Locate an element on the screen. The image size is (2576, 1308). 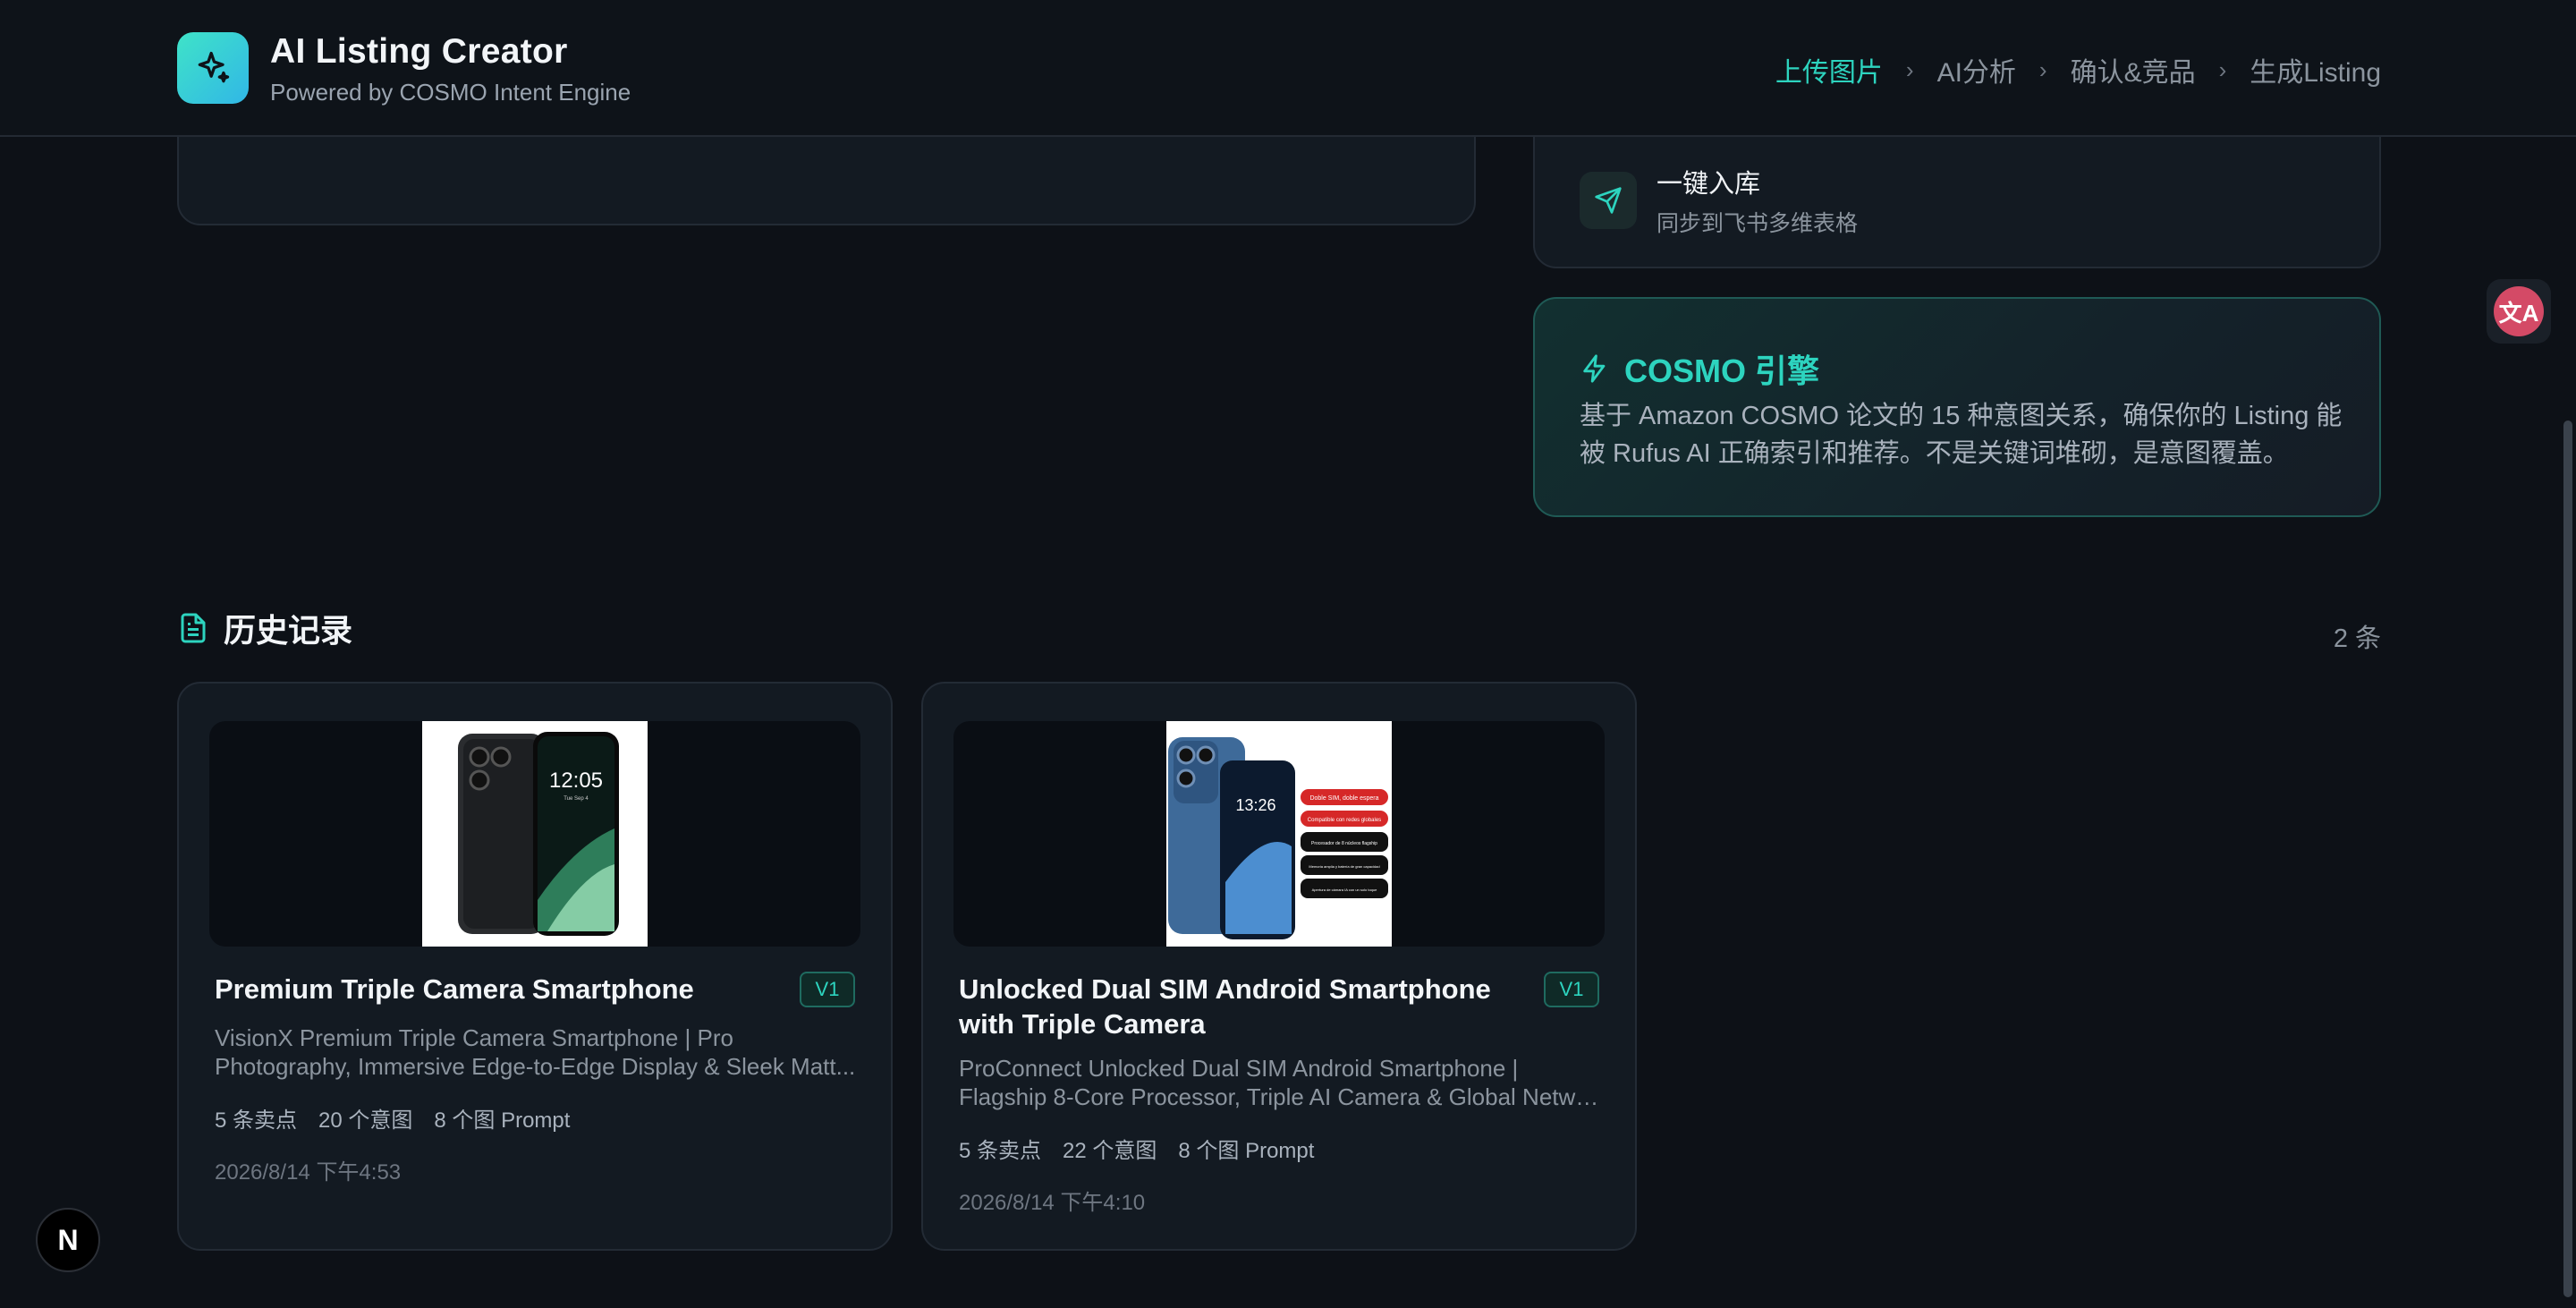
app-subtitle: Powered by COSMO Intent Engine is located at coordinates (450, 92).